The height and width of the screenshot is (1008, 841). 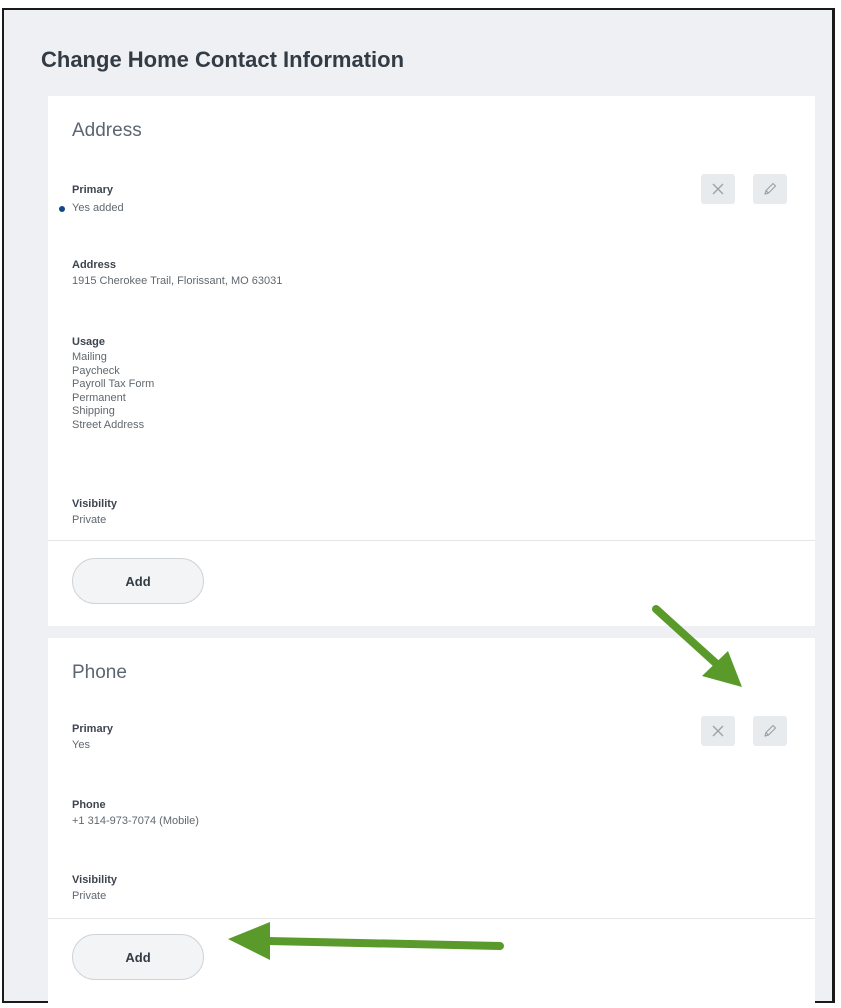 What do you see at coordinates (108, 424) in the screenshot?
I see `usage-item: Street Address` at bounding box center [108, 424].